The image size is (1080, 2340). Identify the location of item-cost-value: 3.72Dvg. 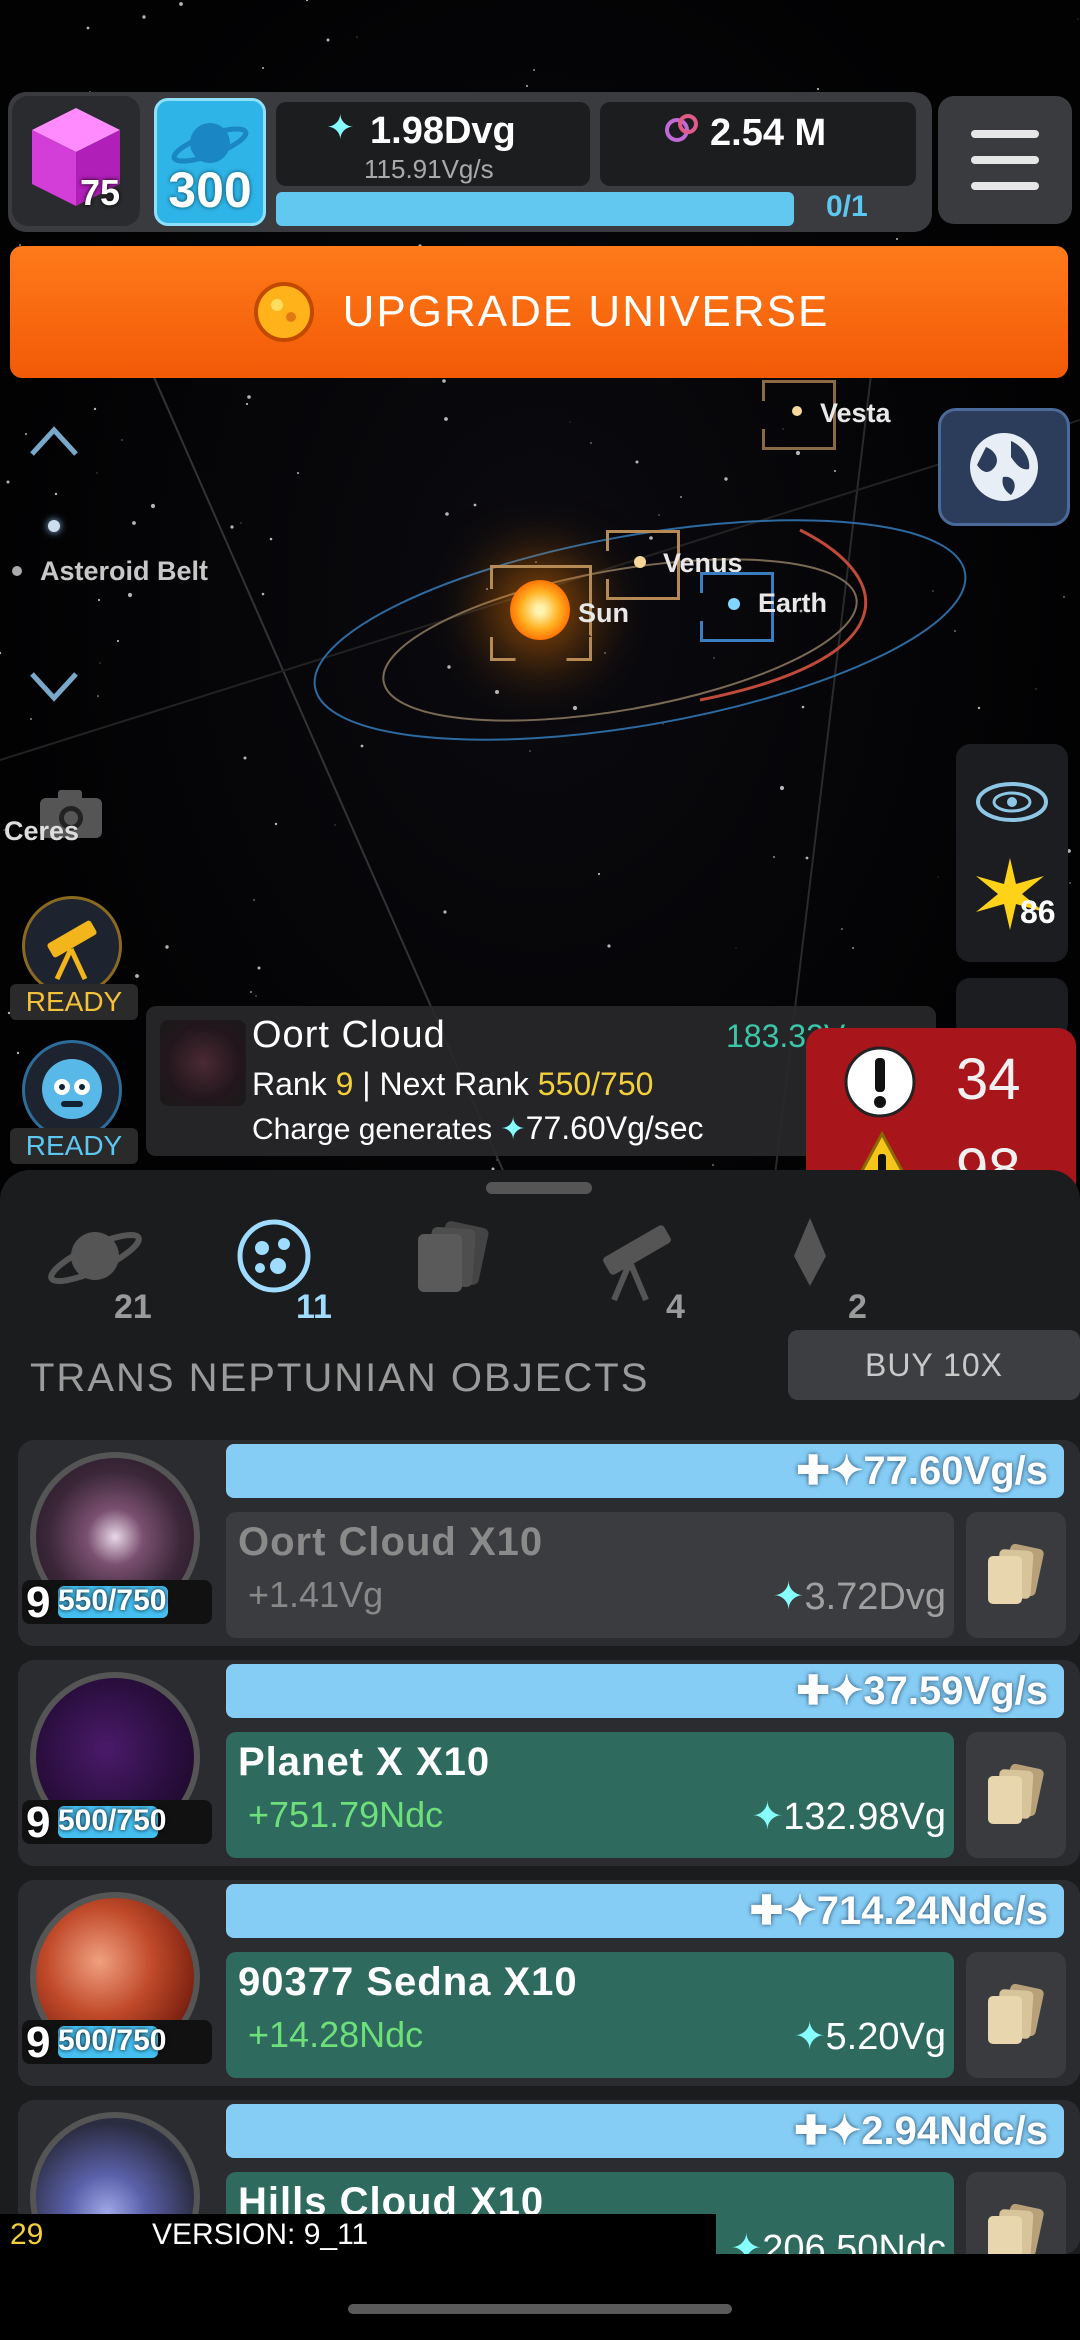
(875, 1597).